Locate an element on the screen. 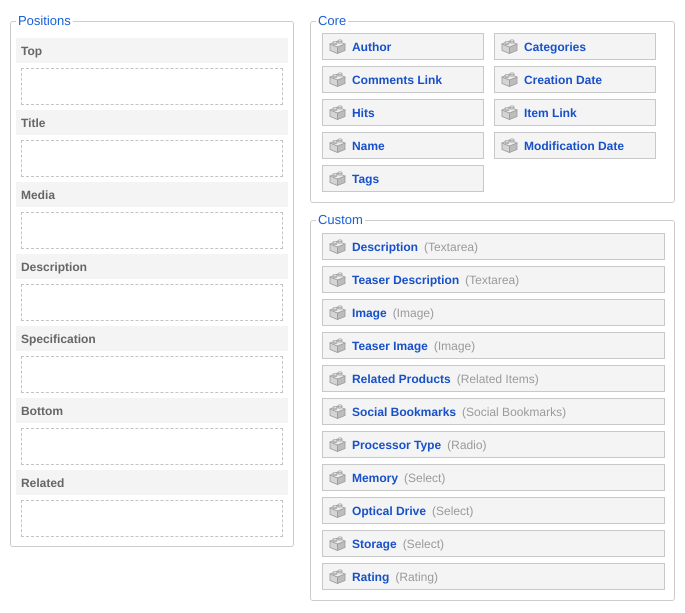 This screenshot has height=613, width=685. element-item: Image (Image) is located at coordinates (493, 312).